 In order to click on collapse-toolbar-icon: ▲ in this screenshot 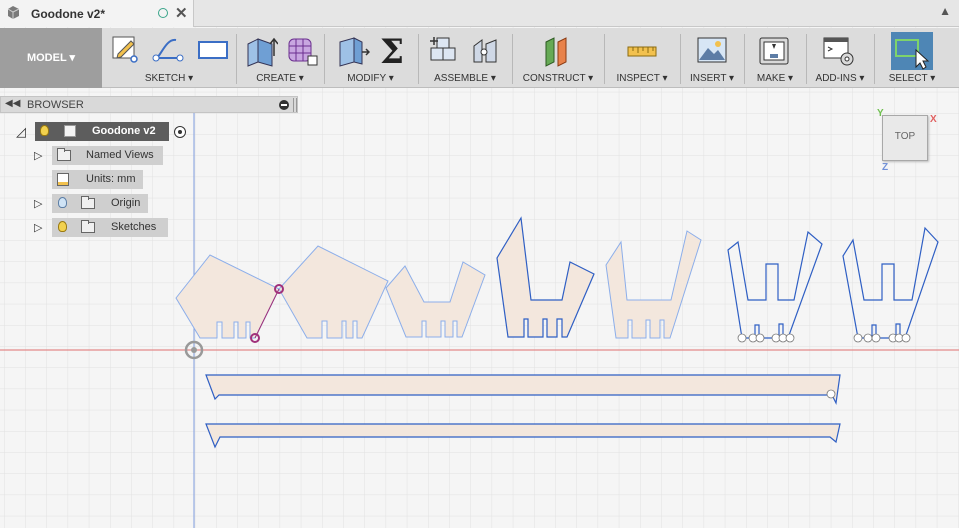, I will do `click(945, 11)`.